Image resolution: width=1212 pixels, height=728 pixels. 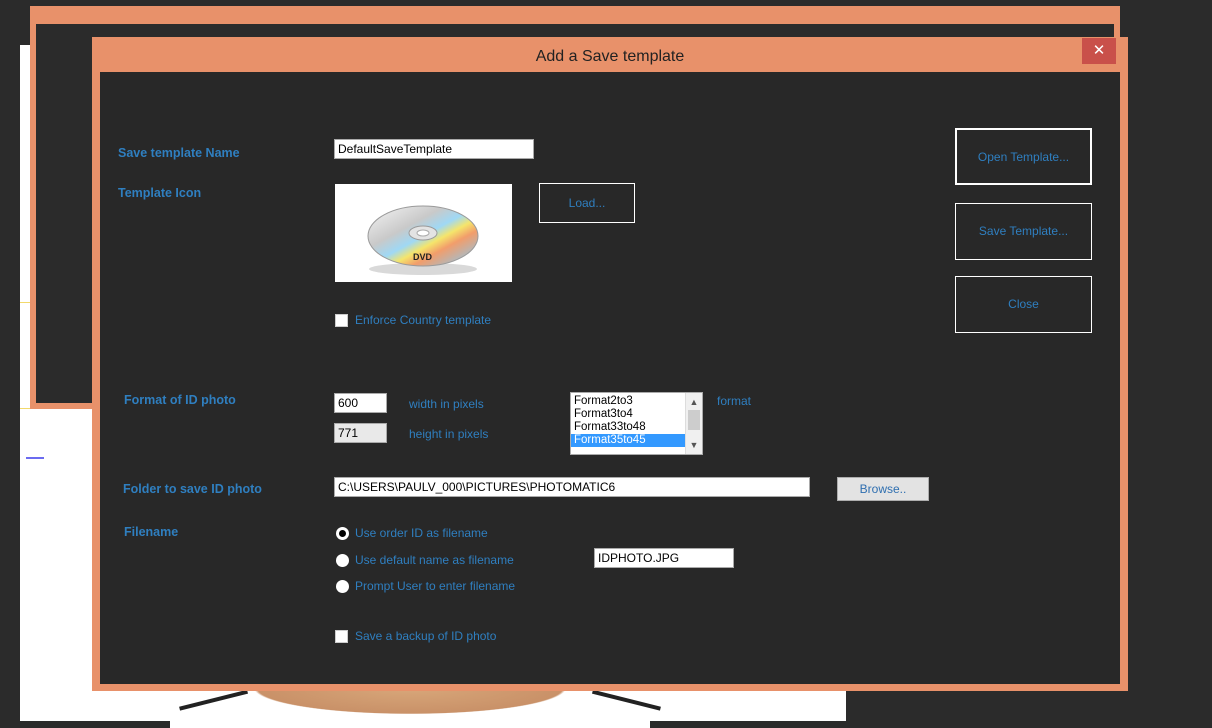 I want to click on save-backup-label: Save a backup of ID photo, so click(x=426, y=636).